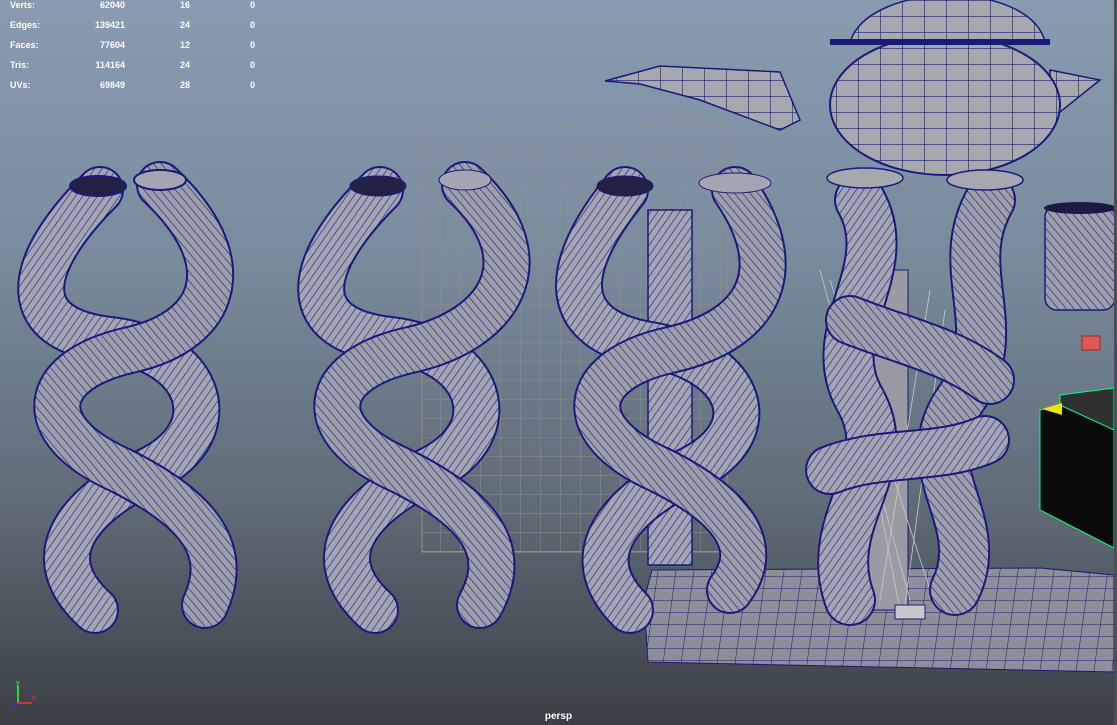  I want to click on hud-total: 139421, so click(109, 25).